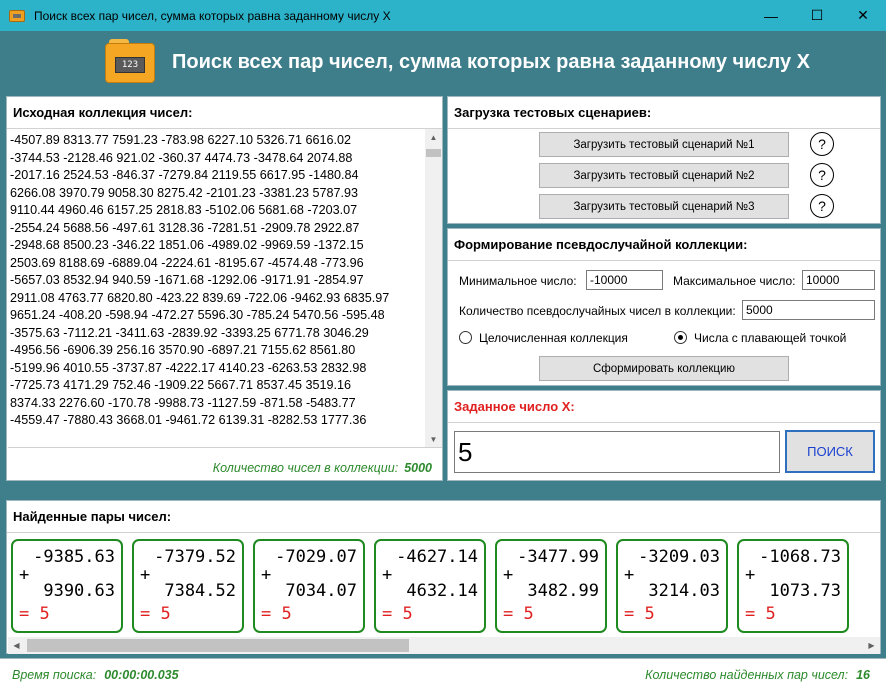  What do you see at coordinates (830, 451) in the screenshot?
I see `search-button: ПОИСК` at bounding box center [830, 451].